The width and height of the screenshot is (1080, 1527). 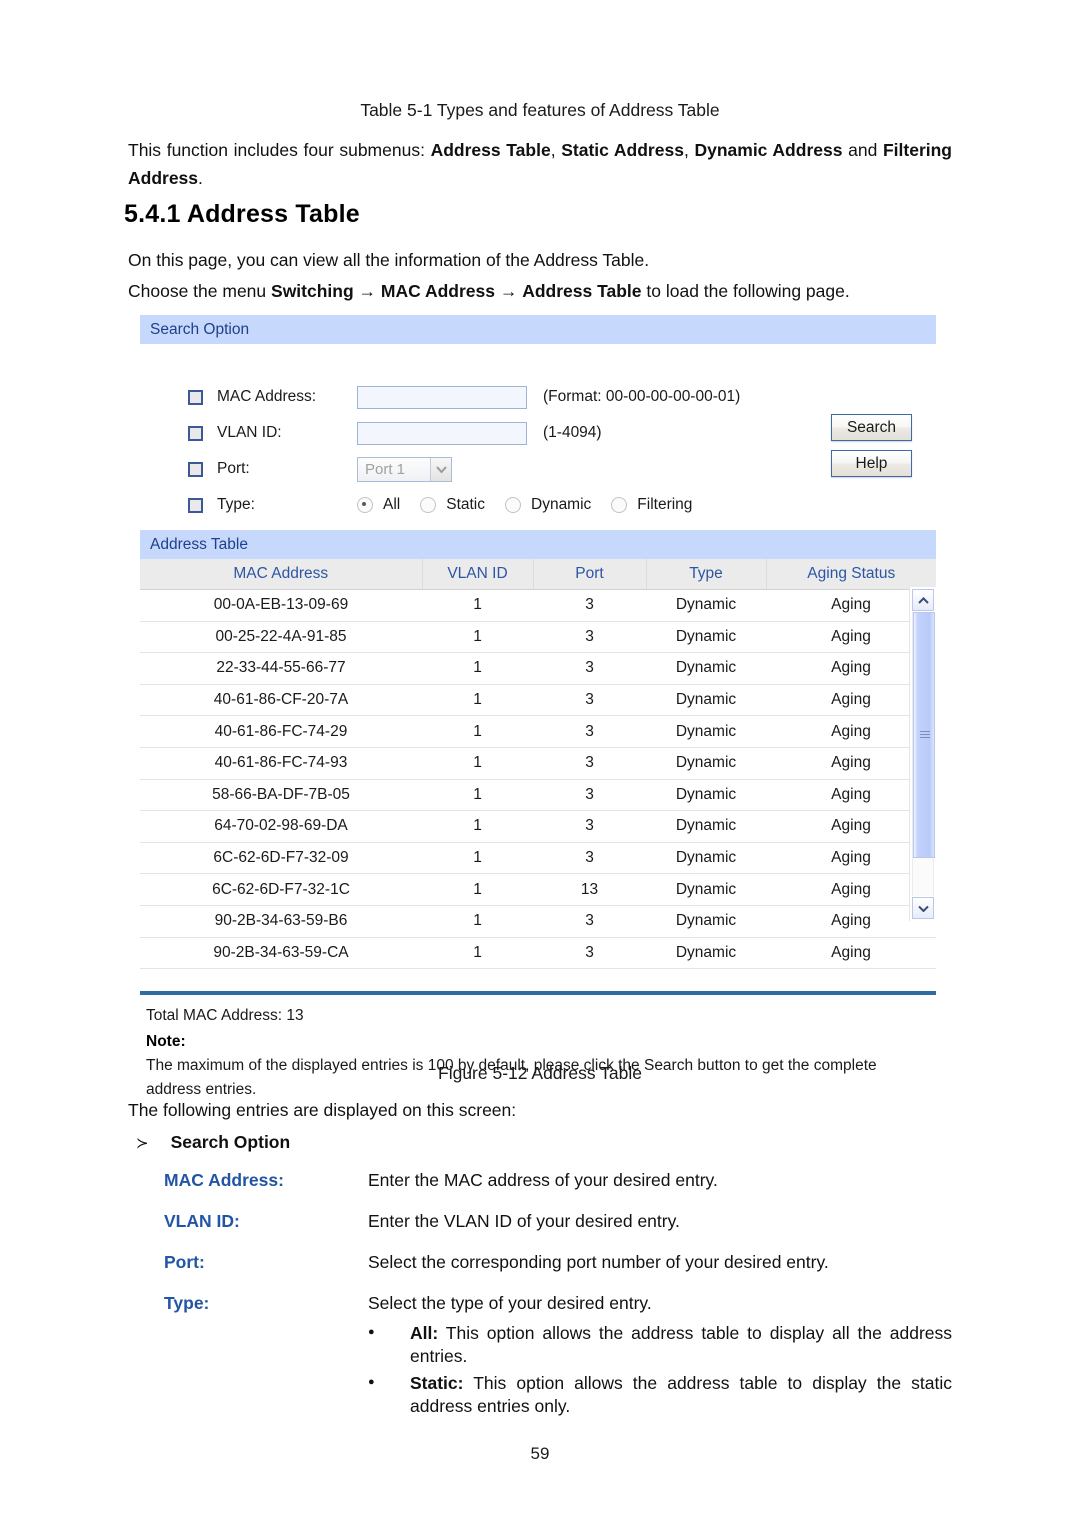 What do you see at coordinates (538, 700) in the screenshot?
I see `table-row: 40-61-86-CF-20-7A 1 3 Dynamic Aging` at bounding box center [538, 700].